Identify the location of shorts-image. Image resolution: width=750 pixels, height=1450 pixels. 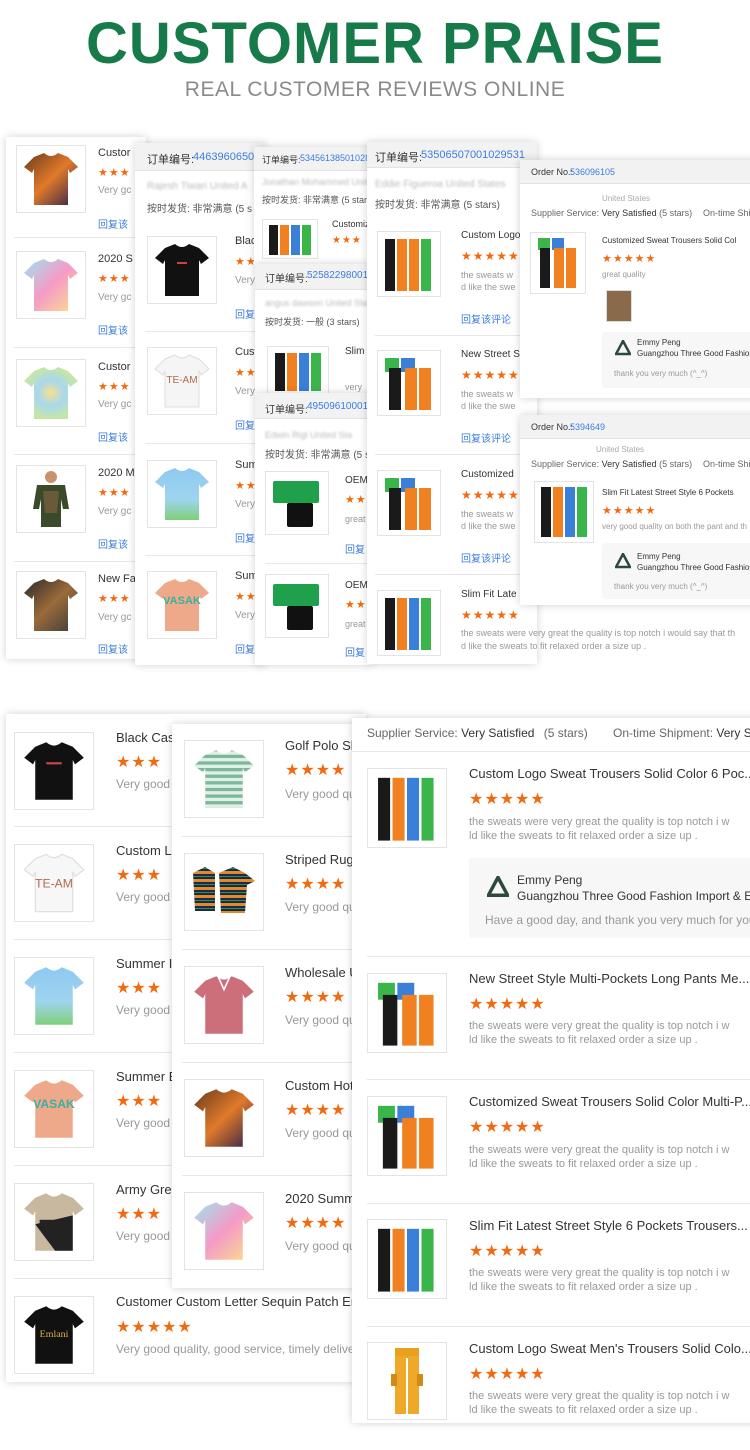
(296, 607).